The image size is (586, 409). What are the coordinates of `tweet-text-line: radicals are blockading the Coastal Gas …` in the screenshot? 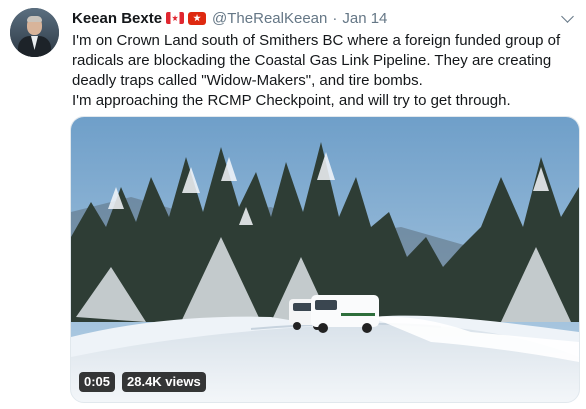 It's located at (312, 60).